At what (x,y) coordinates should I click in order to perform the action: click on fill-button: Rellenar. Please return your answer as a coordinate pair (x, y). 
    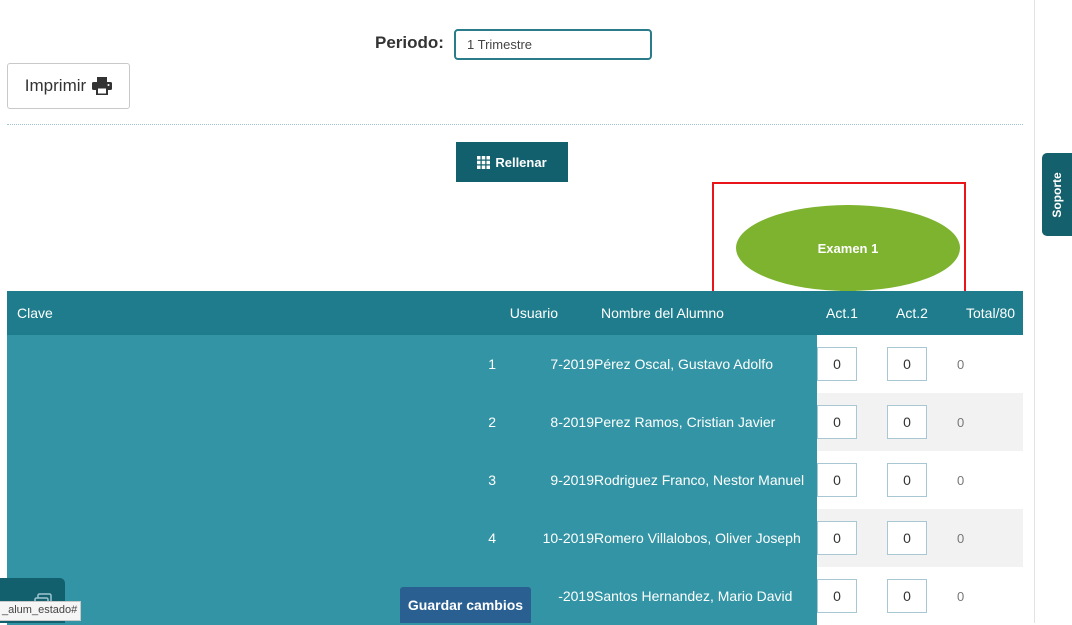
    Looking at the image, I should click on (512, 162).